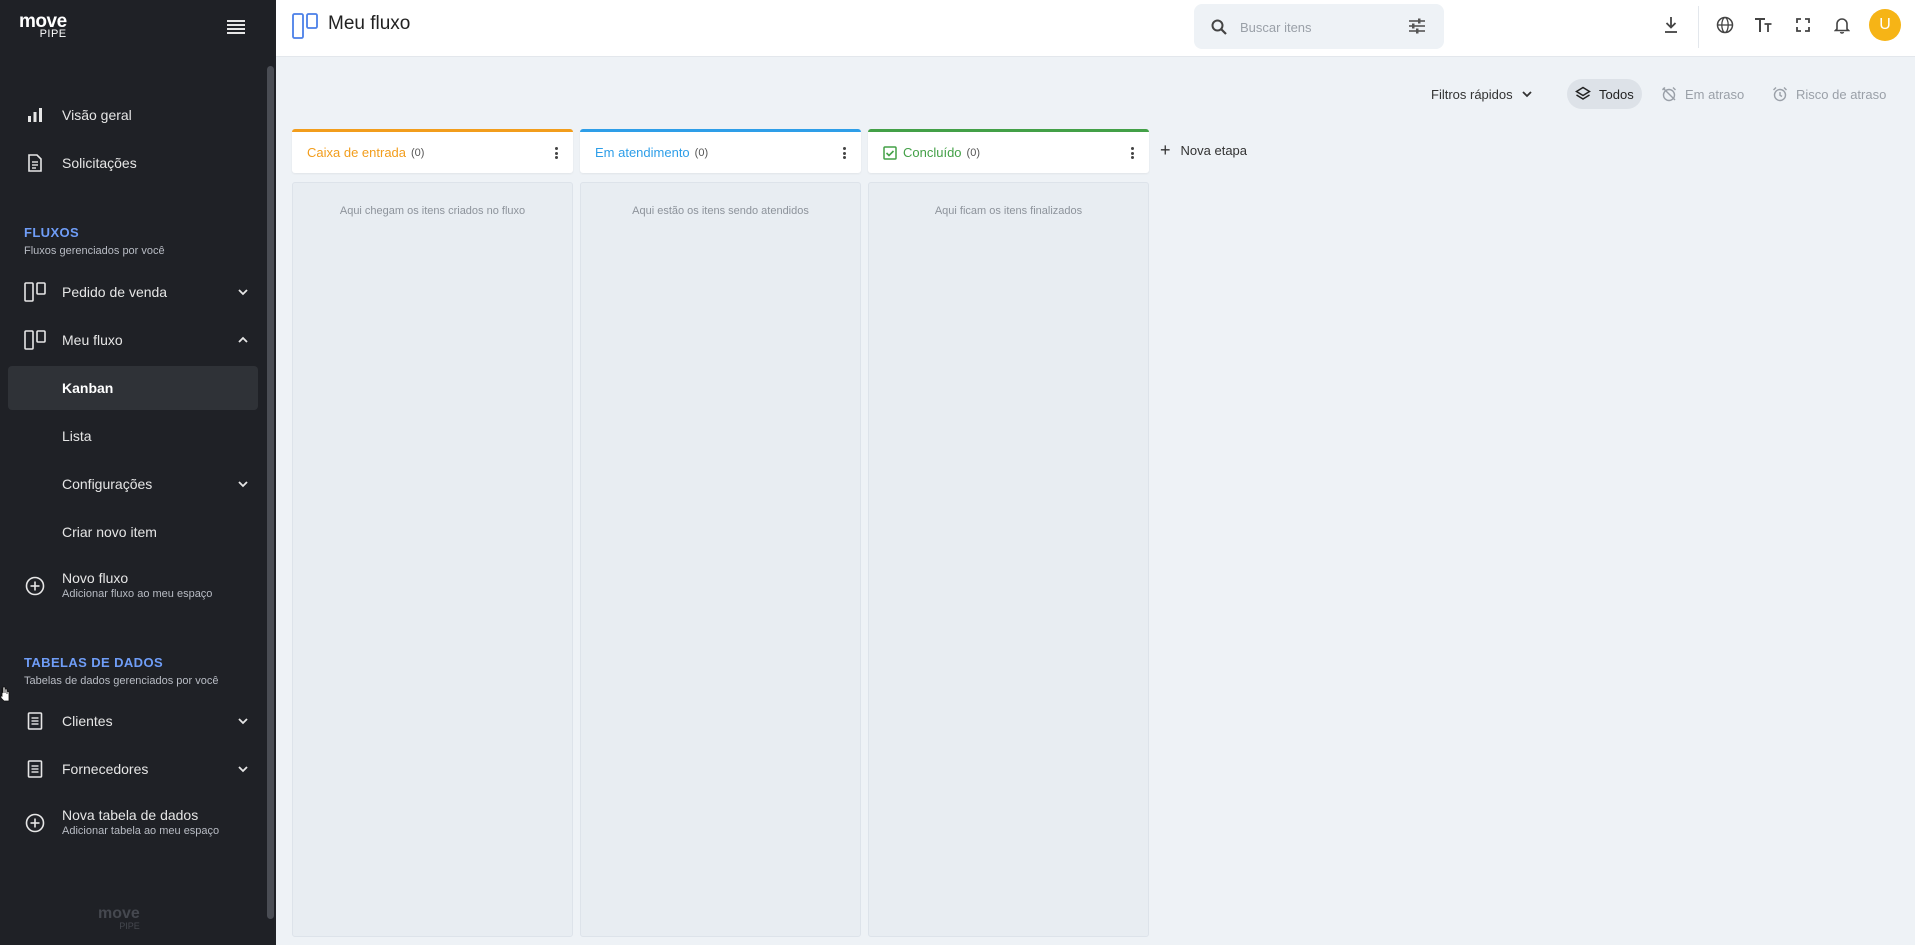 This screenshot has height=945, width=1915. Describe the element at coordinates (107, 484) in the screenshot. I see `sidebar-item-label: Configurações` at that location.